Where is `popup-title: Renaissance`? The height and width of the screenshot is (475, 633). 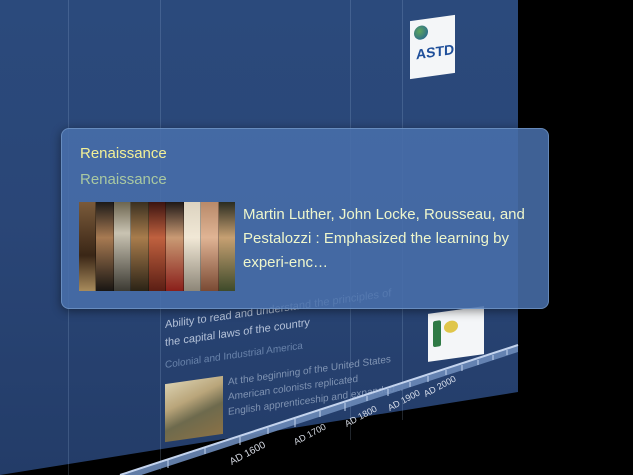 popup-title: Renaissance is located at coordinates (123, 153).